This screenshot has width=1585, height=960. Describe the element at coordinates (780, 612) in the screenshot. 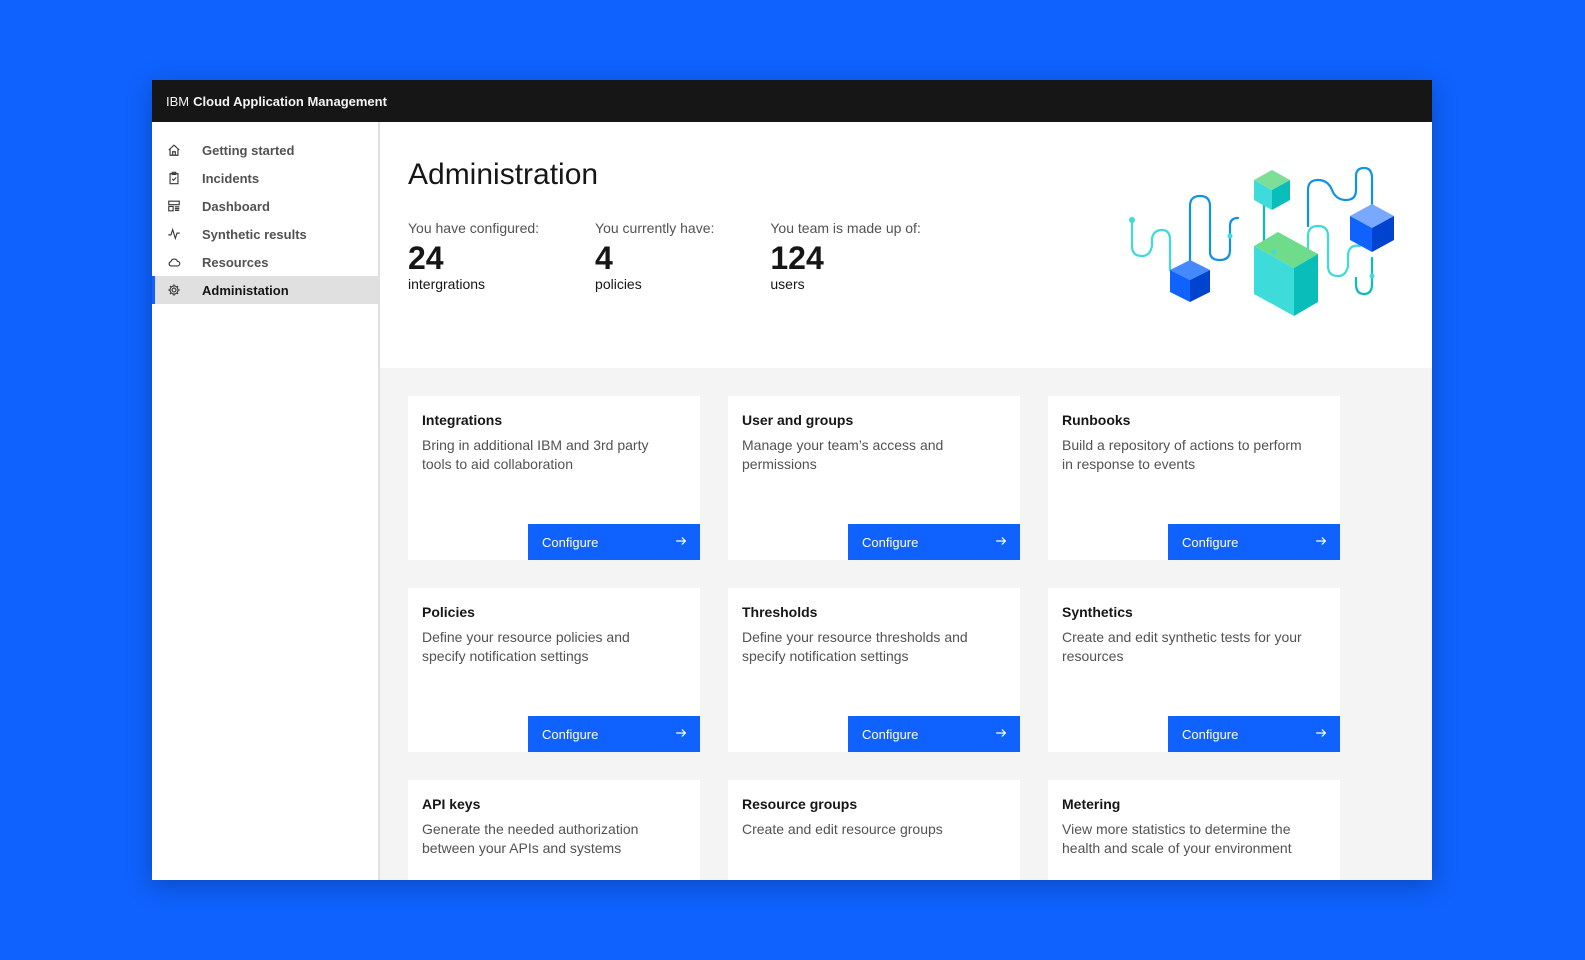

I see `card-title: Thresholds` at that location.